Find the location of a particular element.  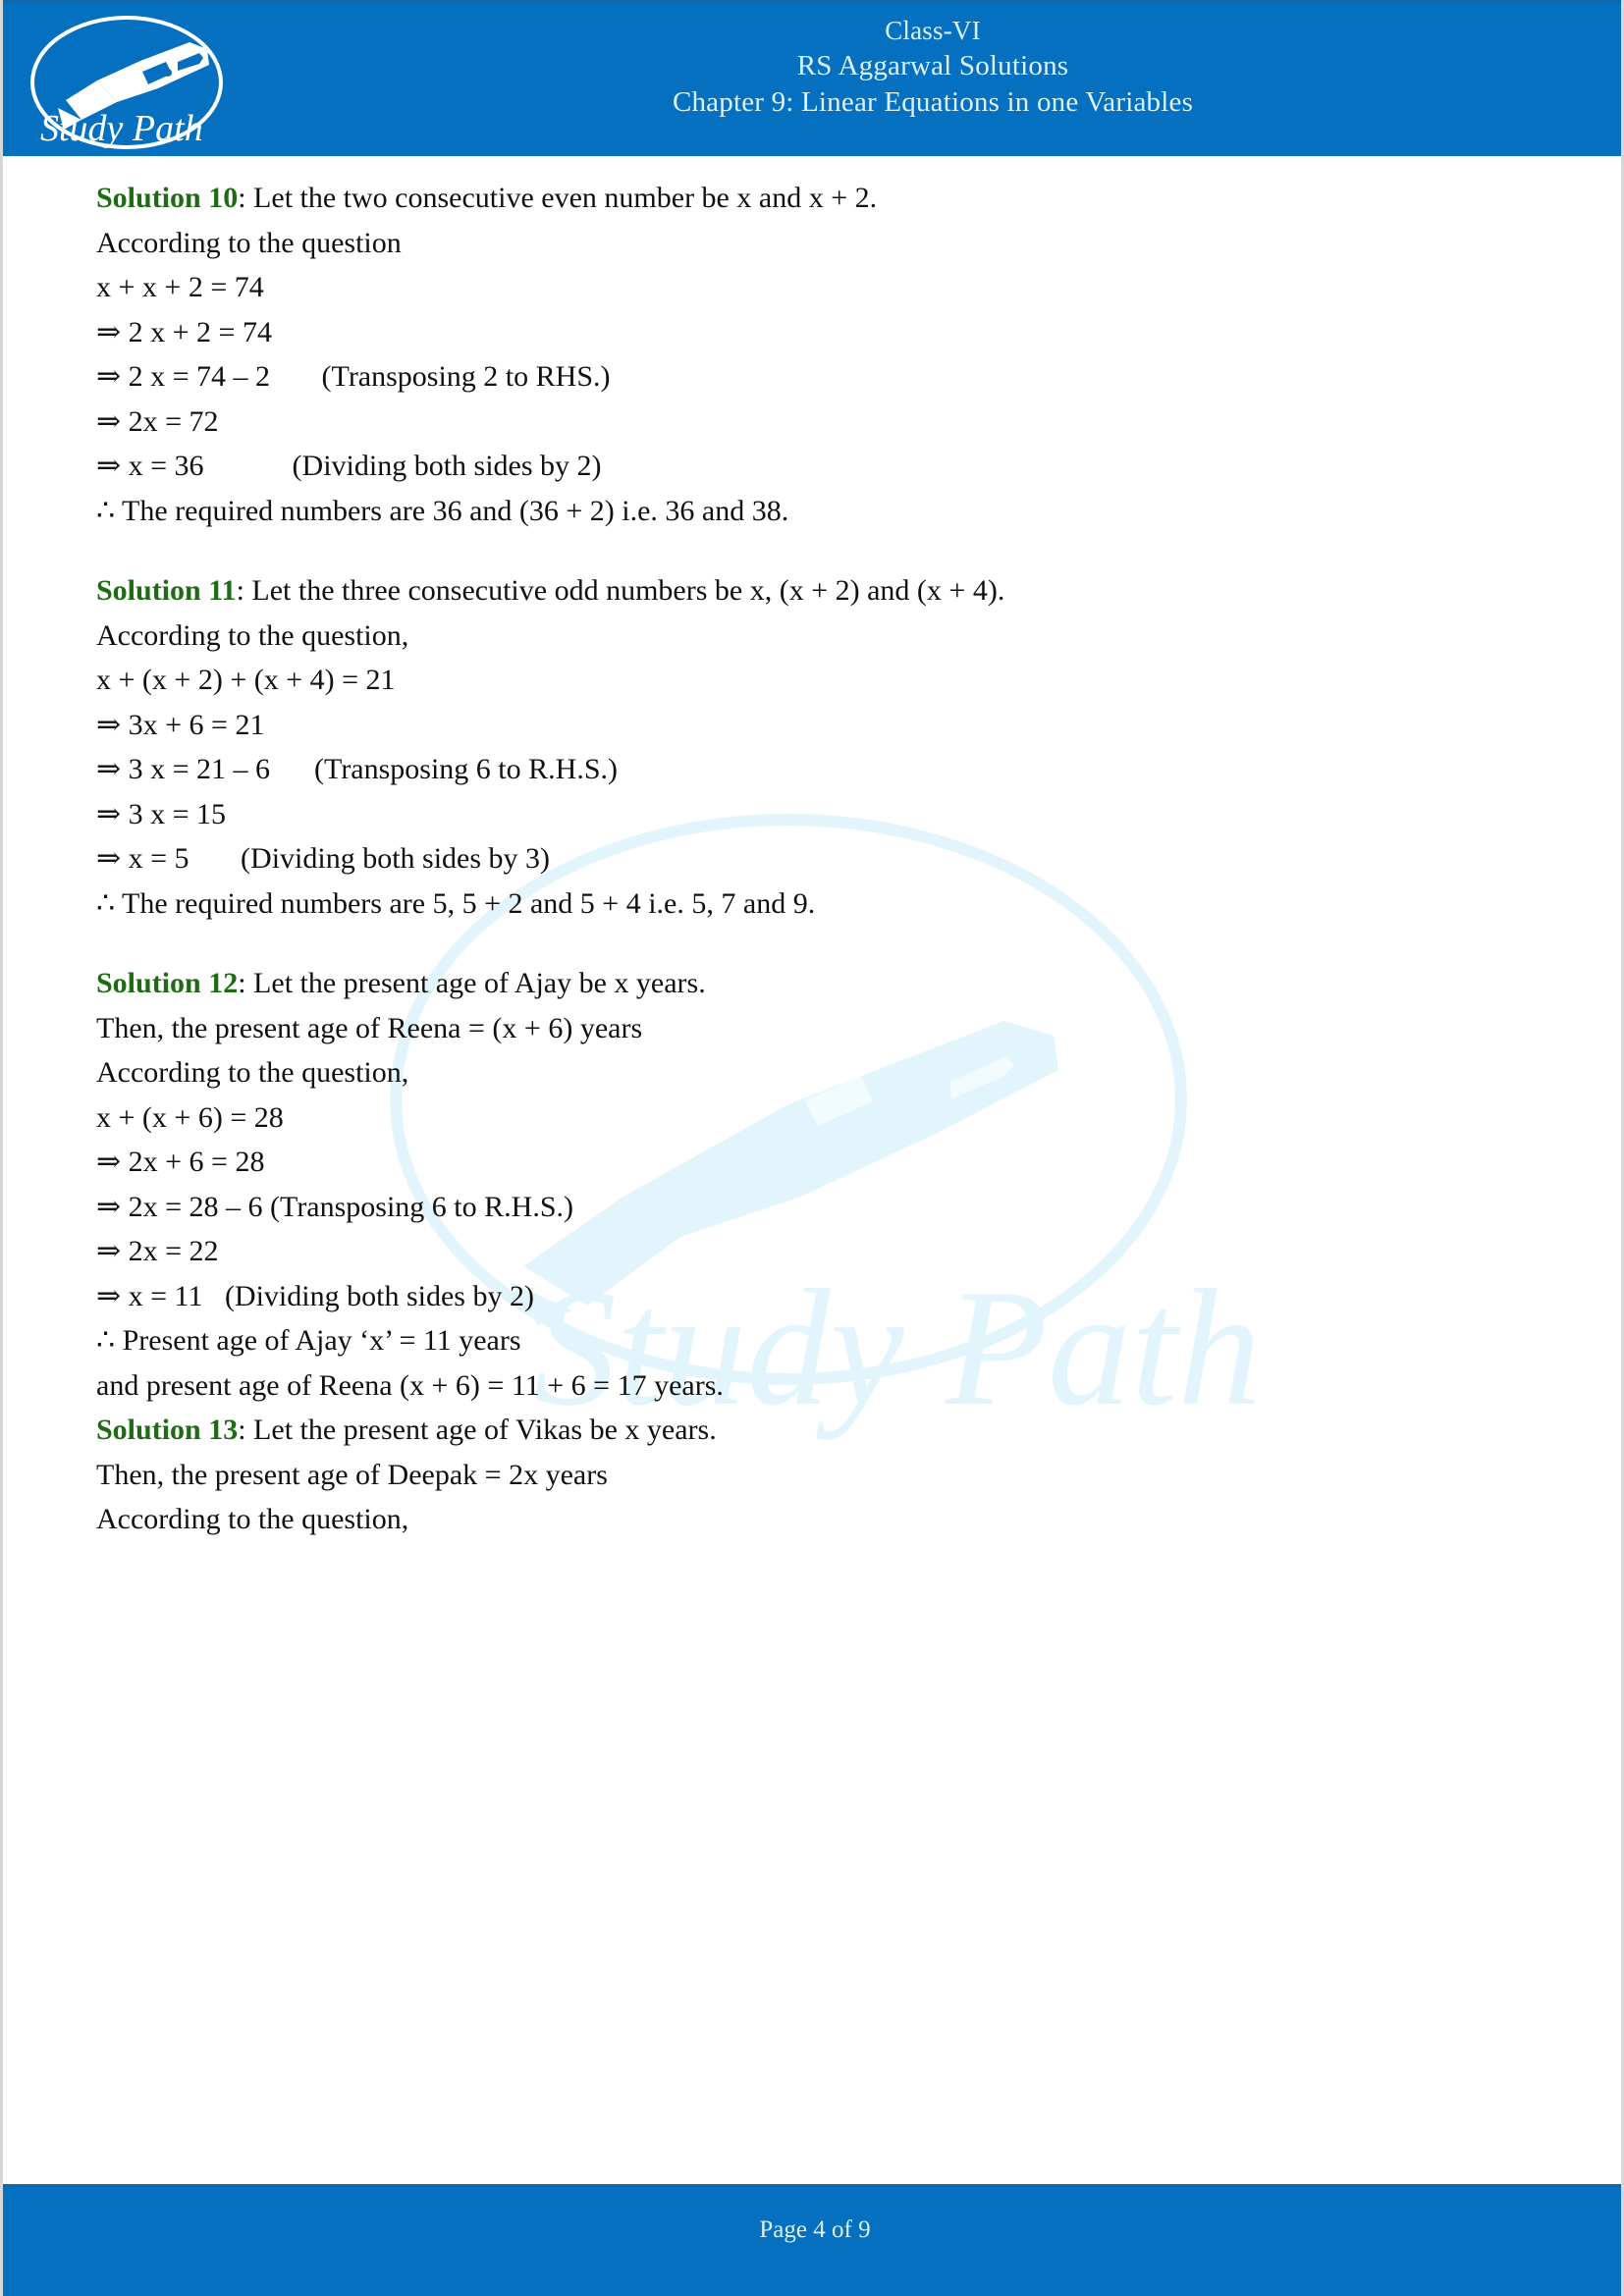

solution-line: ⇒ x = 11 (Dividing both sides by 2) is located at coordinates (315, 1296).